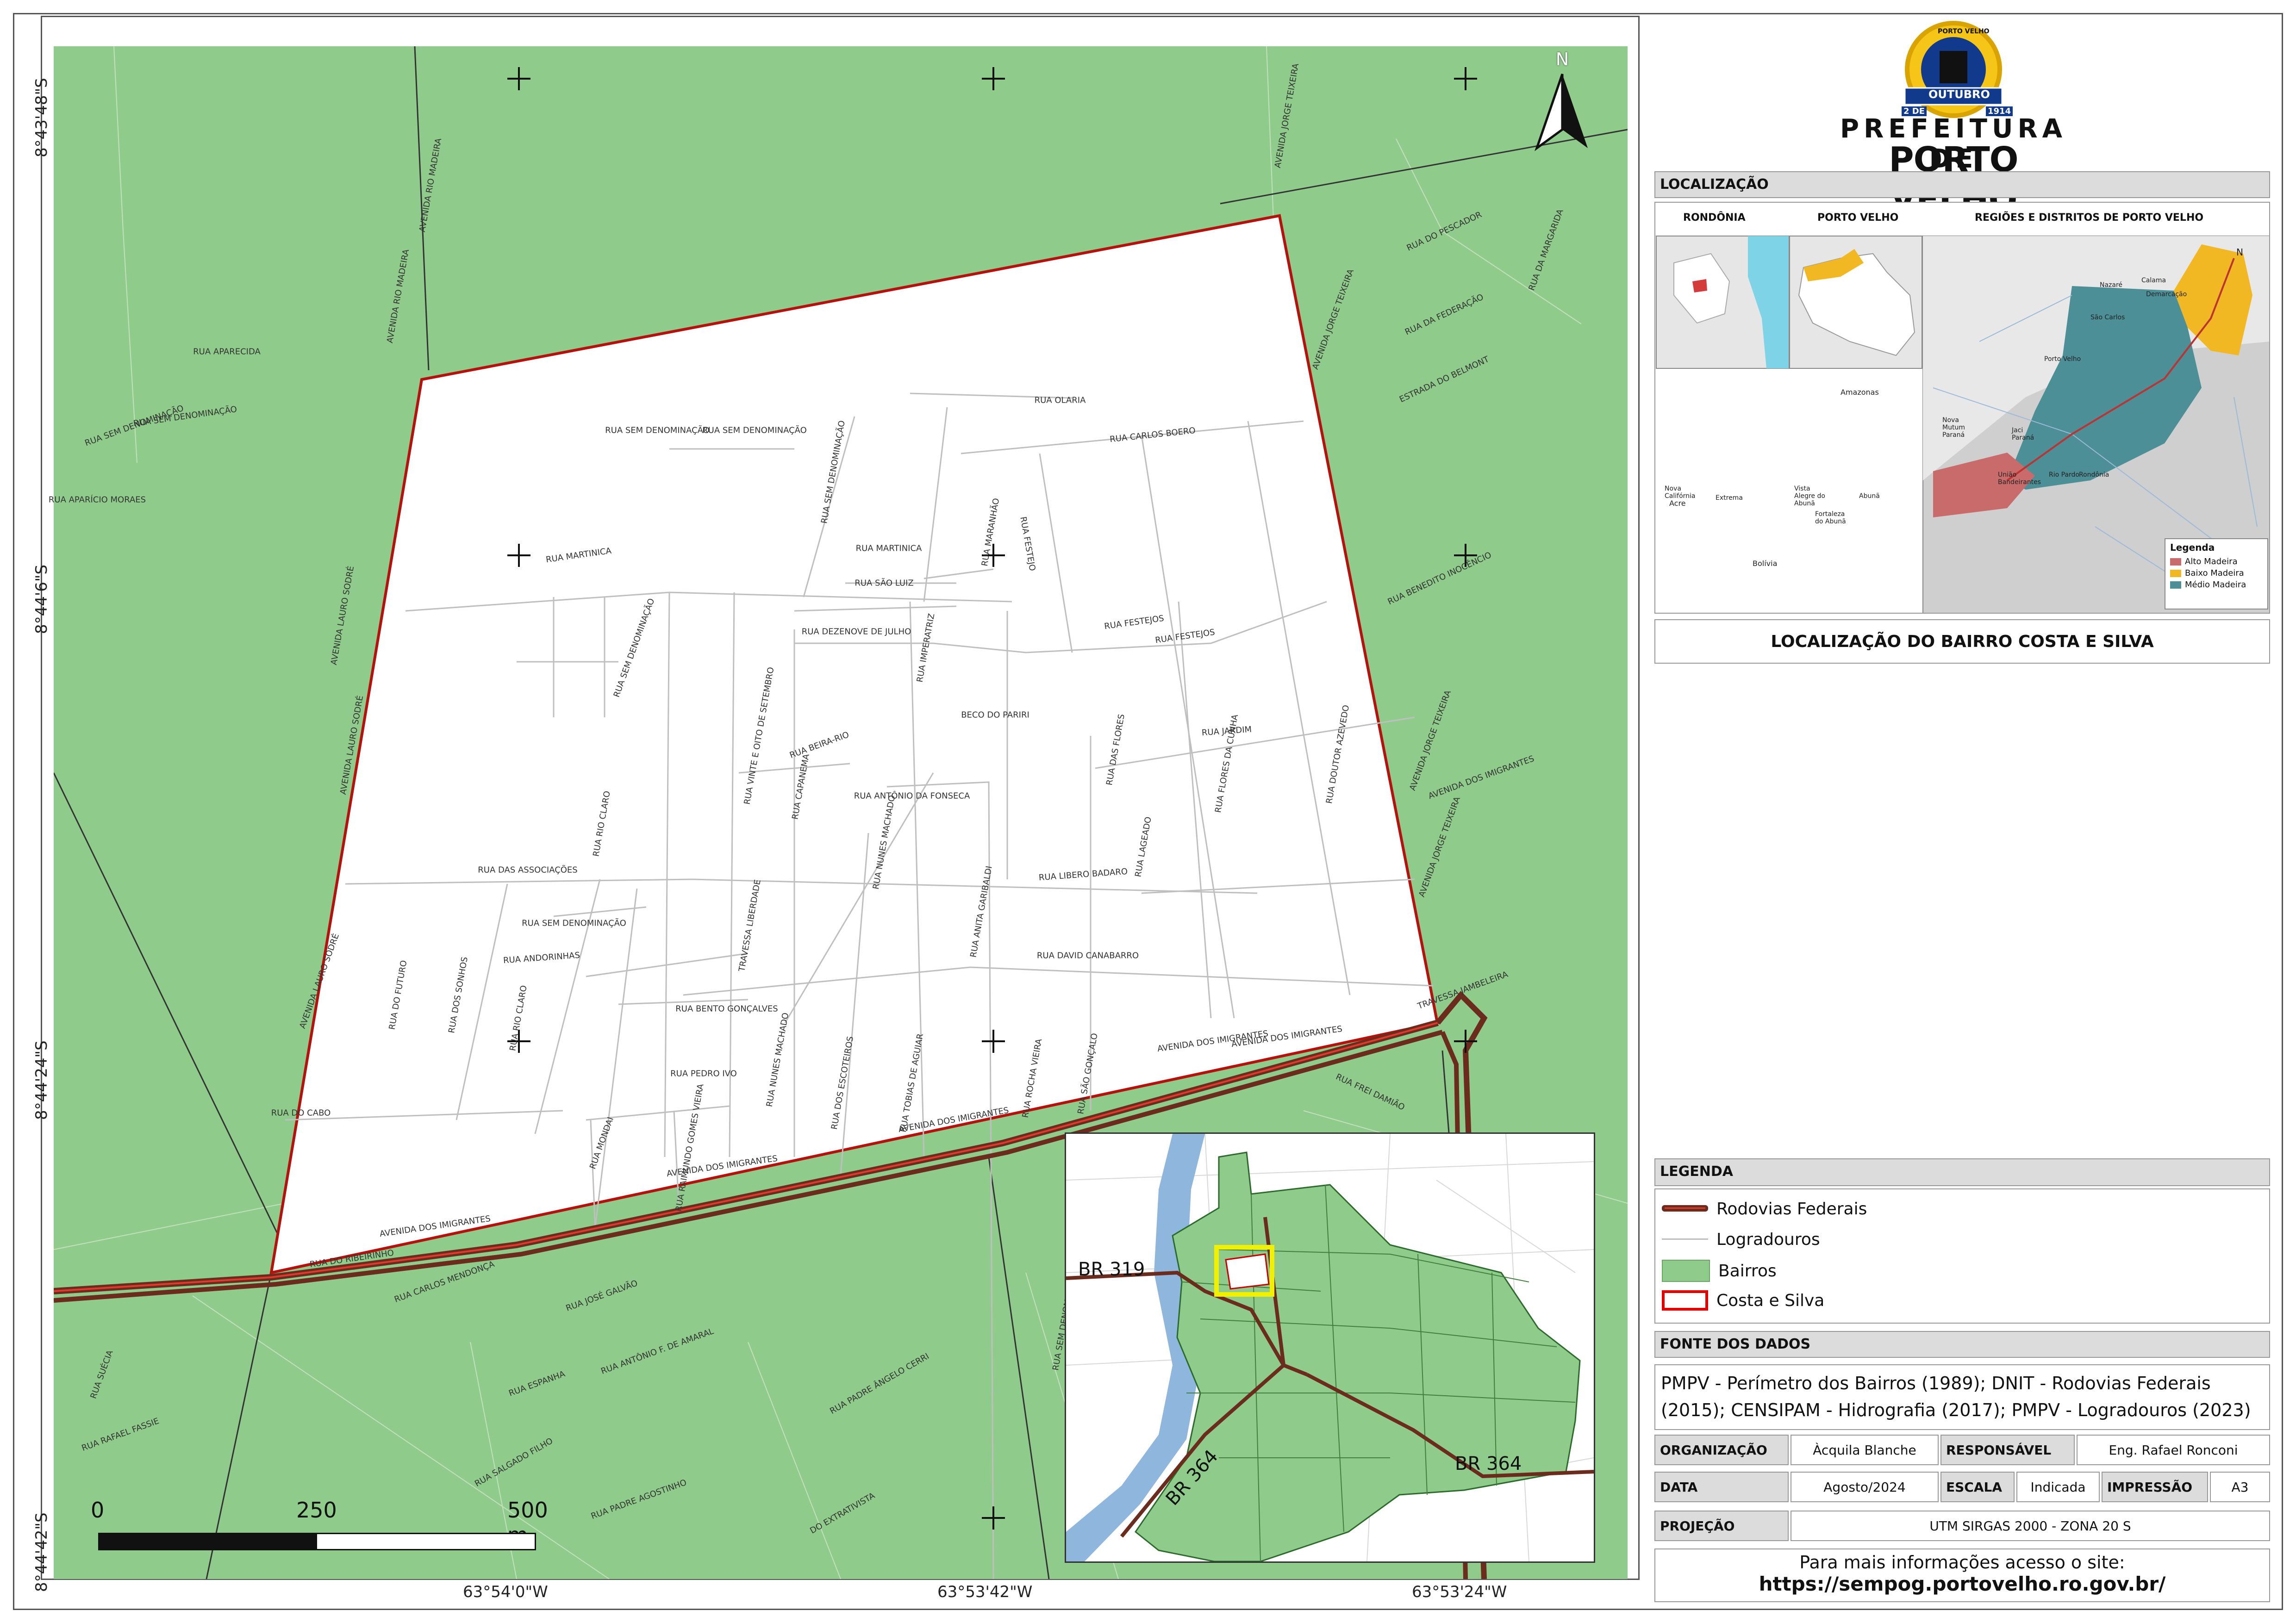  What do you see at coordinates (995, 715) in the screenshot?
I see `street-label: BECO DO PARIRI` at bounding box center [995, 715].